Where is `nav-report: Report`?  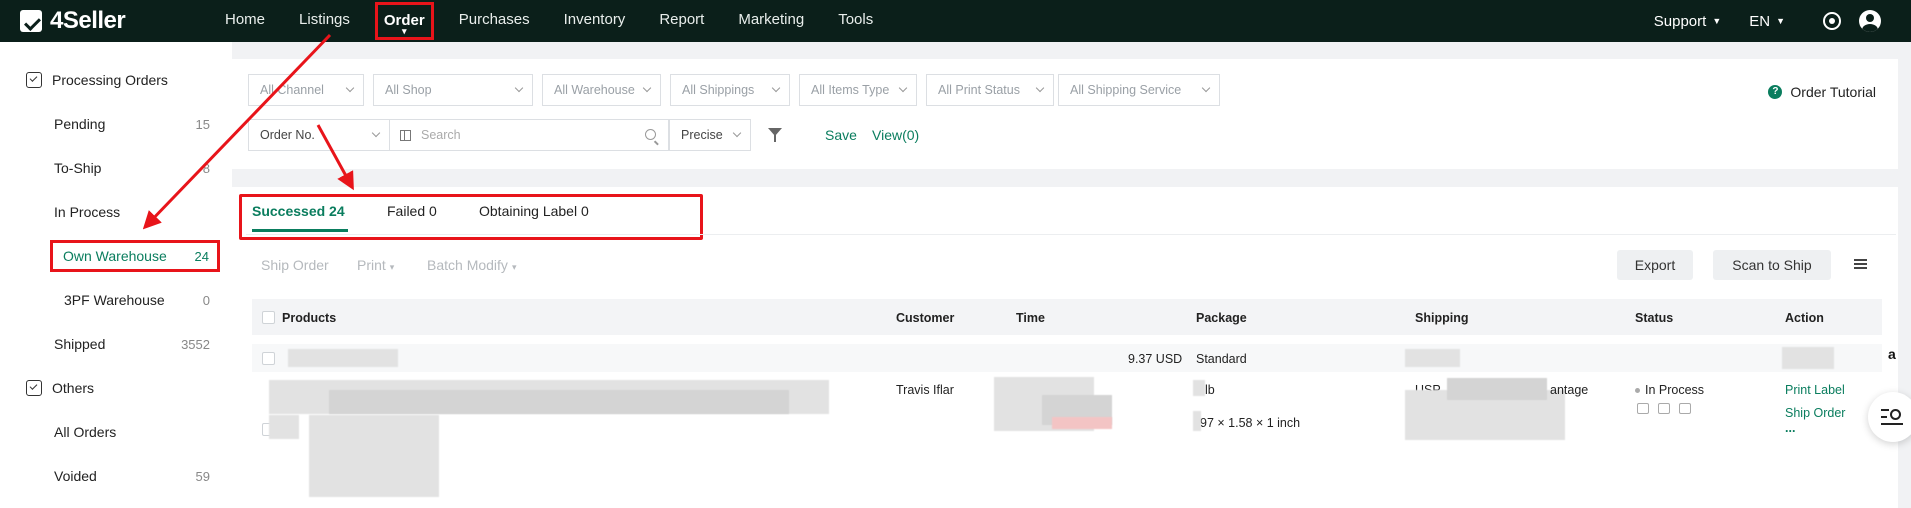
nav-report: Report is located at coordinates (681, 21).